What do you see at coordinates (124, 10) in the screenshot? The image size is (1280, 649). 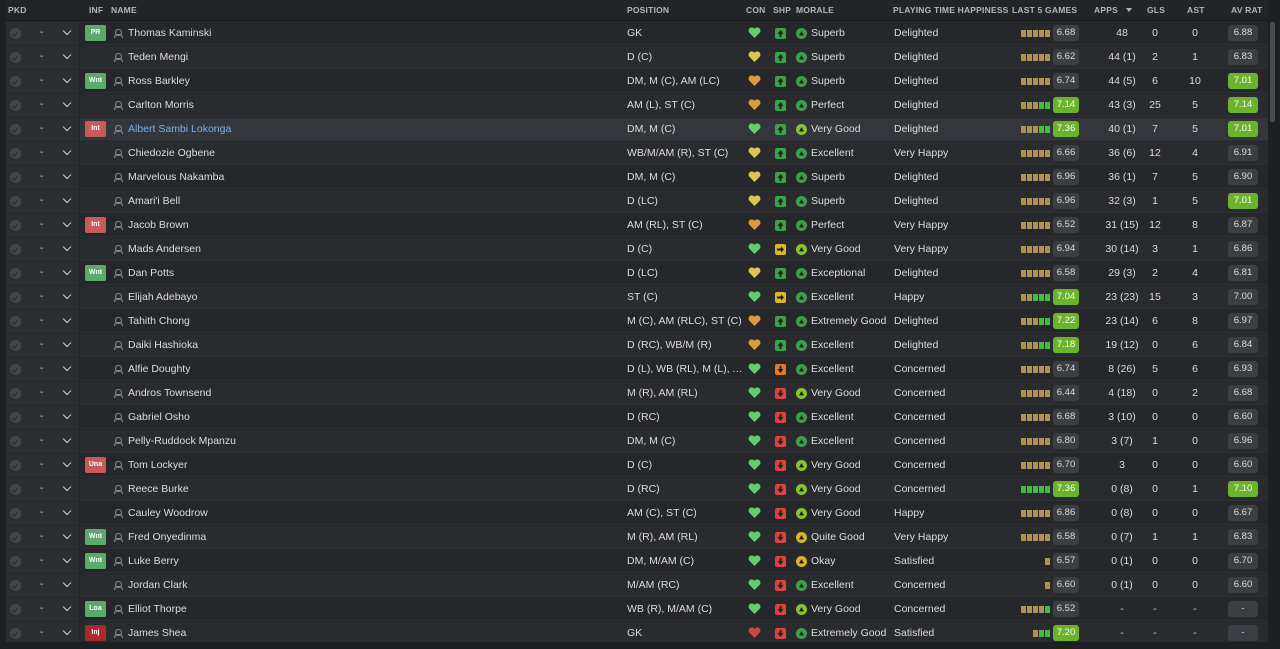 I see `col-name: NAME` at bounding box center [124, 10].